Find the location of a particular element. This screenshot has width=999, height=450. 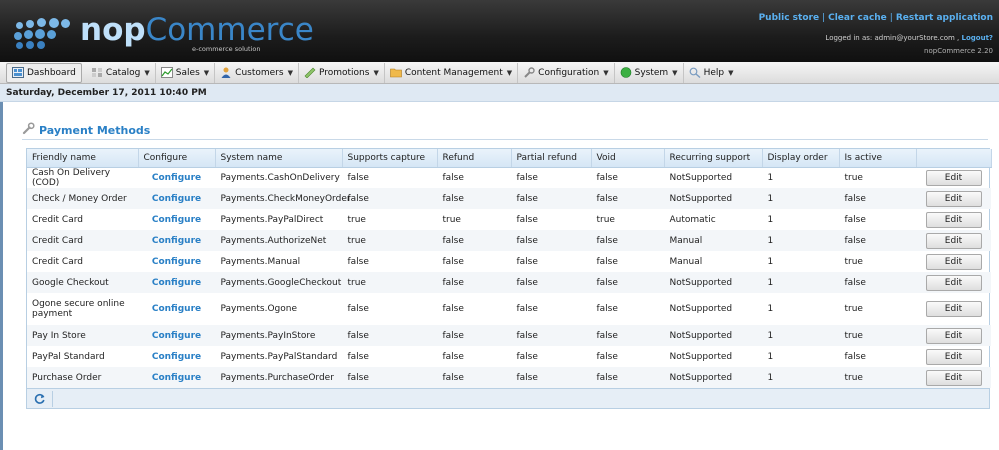

menu-catalog: Catalog ▼ is located at coordinates (121, 72).